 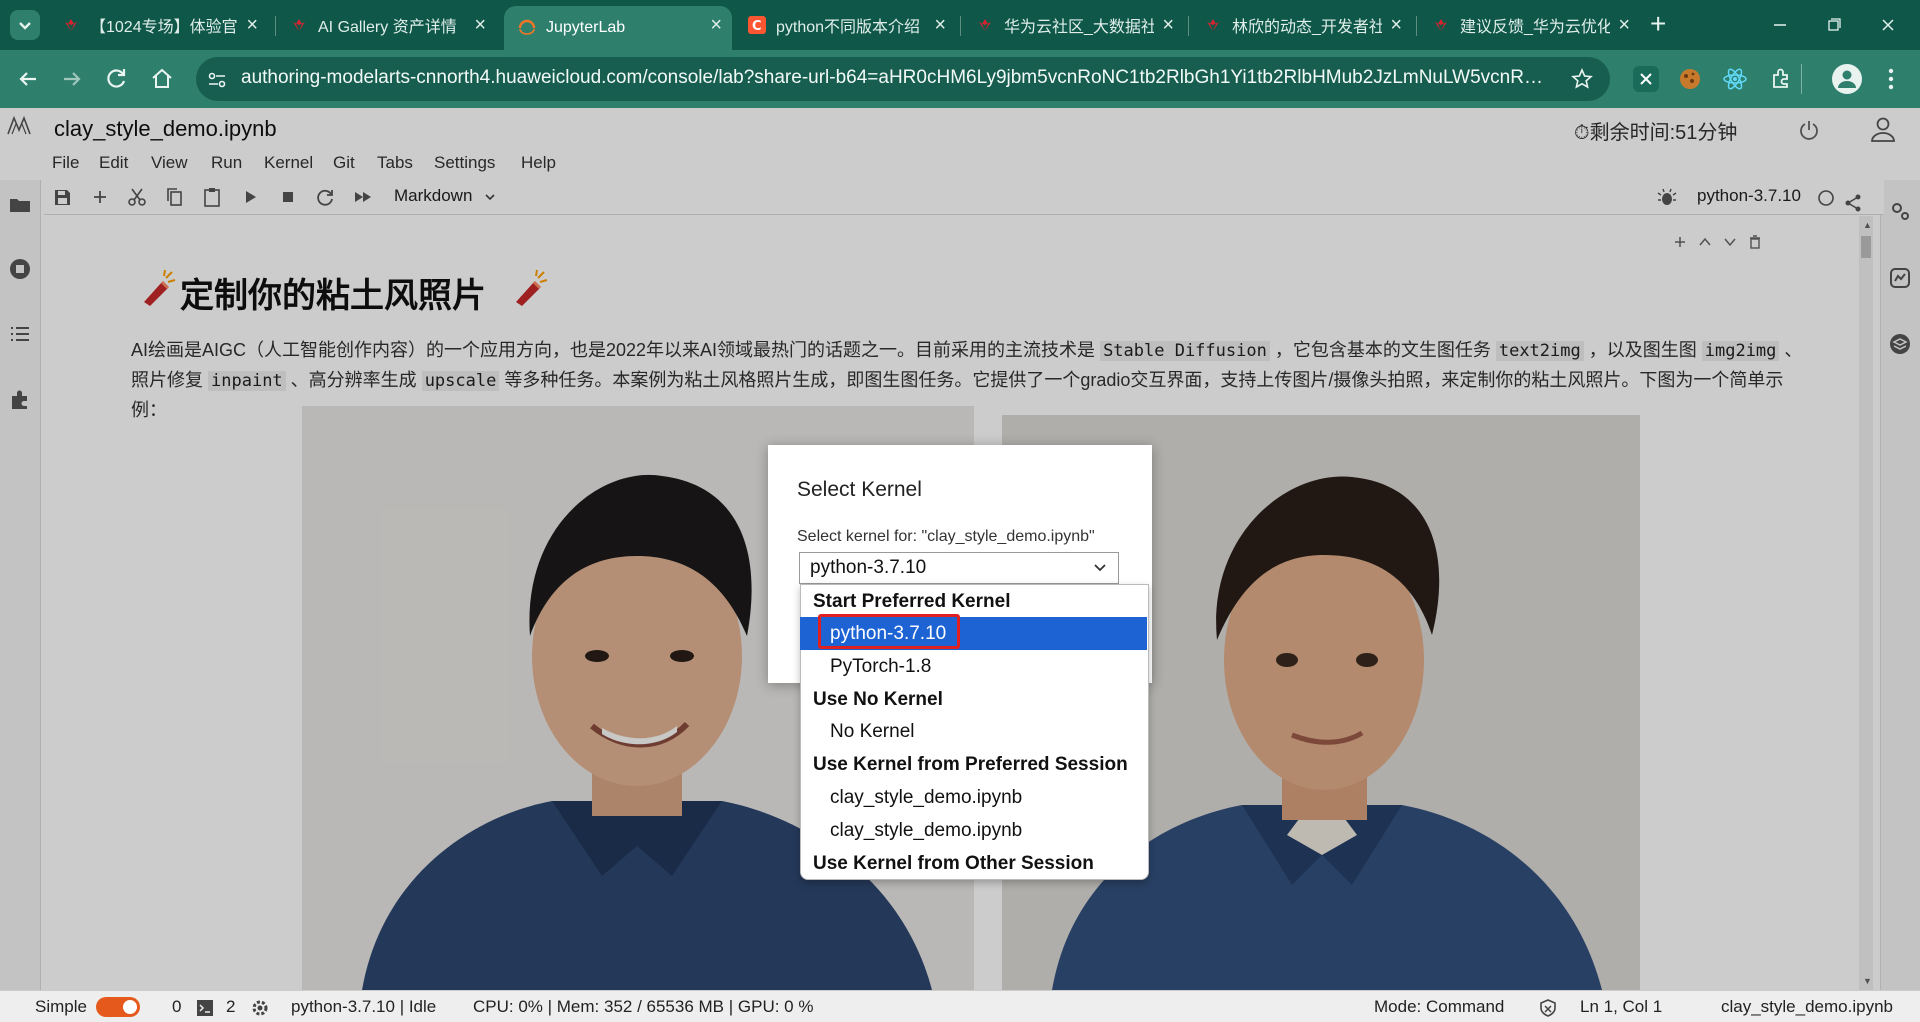 What do you see at coordinates (1834, 25) in the screenshot?
I see `restore-button` at bounding box center [1834, 25].